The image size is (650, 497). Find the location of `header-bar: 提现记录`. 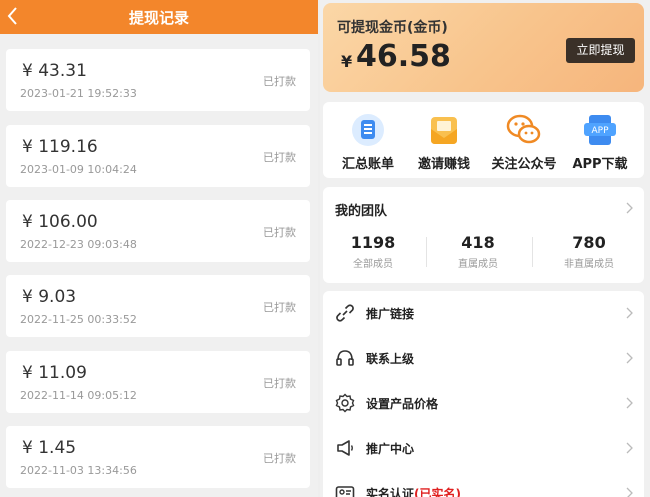

header-bar: 提现记录 is located at coordinates (159, 17).